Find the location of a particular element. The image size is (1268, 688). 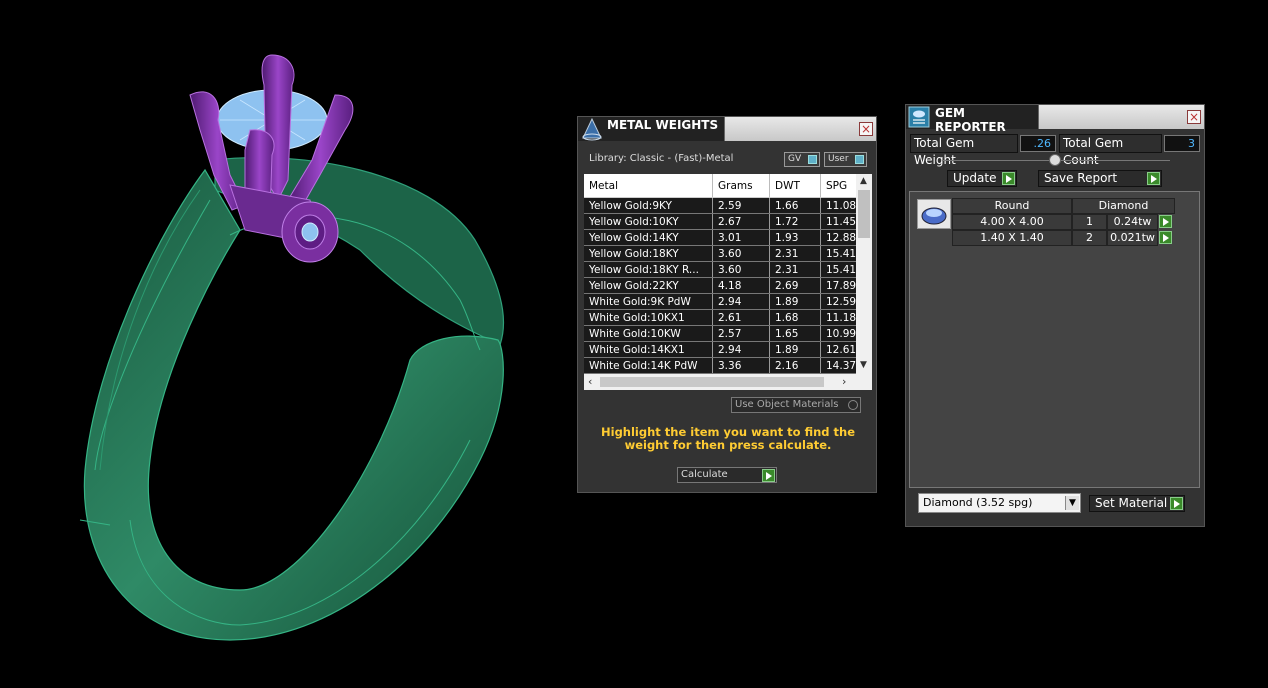

table-cell: 3.01 is located at coordinates (741, 237).